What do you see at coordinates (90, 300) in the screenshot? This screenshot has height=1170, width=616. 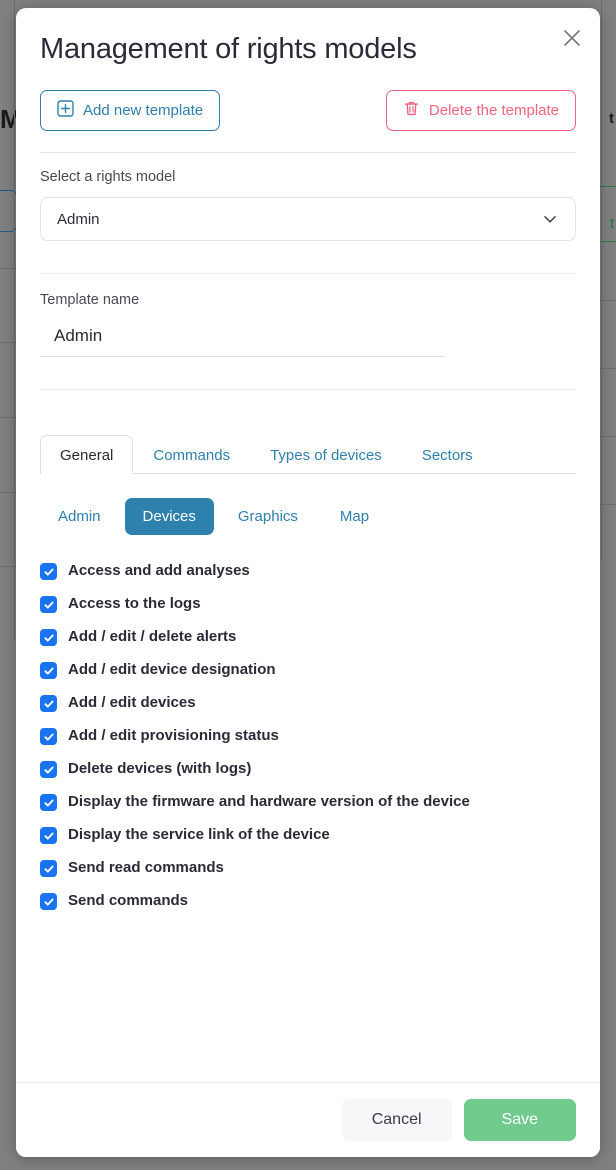 I see `template-name-label: Template name` at bounding box center [90, 300].